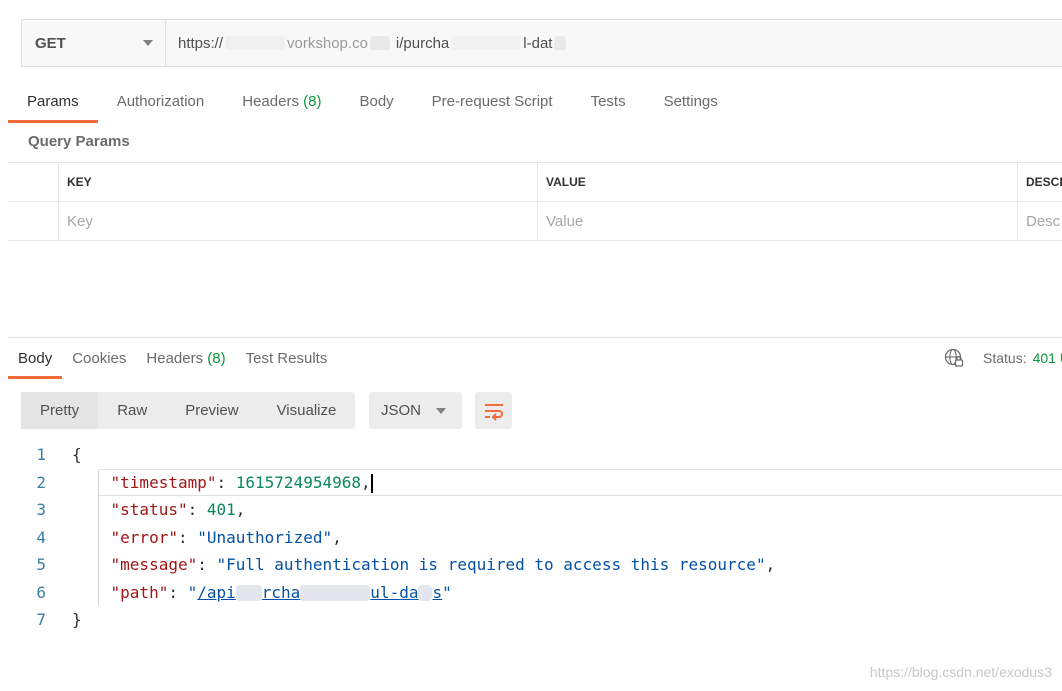  Describe the element at coordinates (216, 592) in the screenshot. I see `path-segment: /api` at that location.